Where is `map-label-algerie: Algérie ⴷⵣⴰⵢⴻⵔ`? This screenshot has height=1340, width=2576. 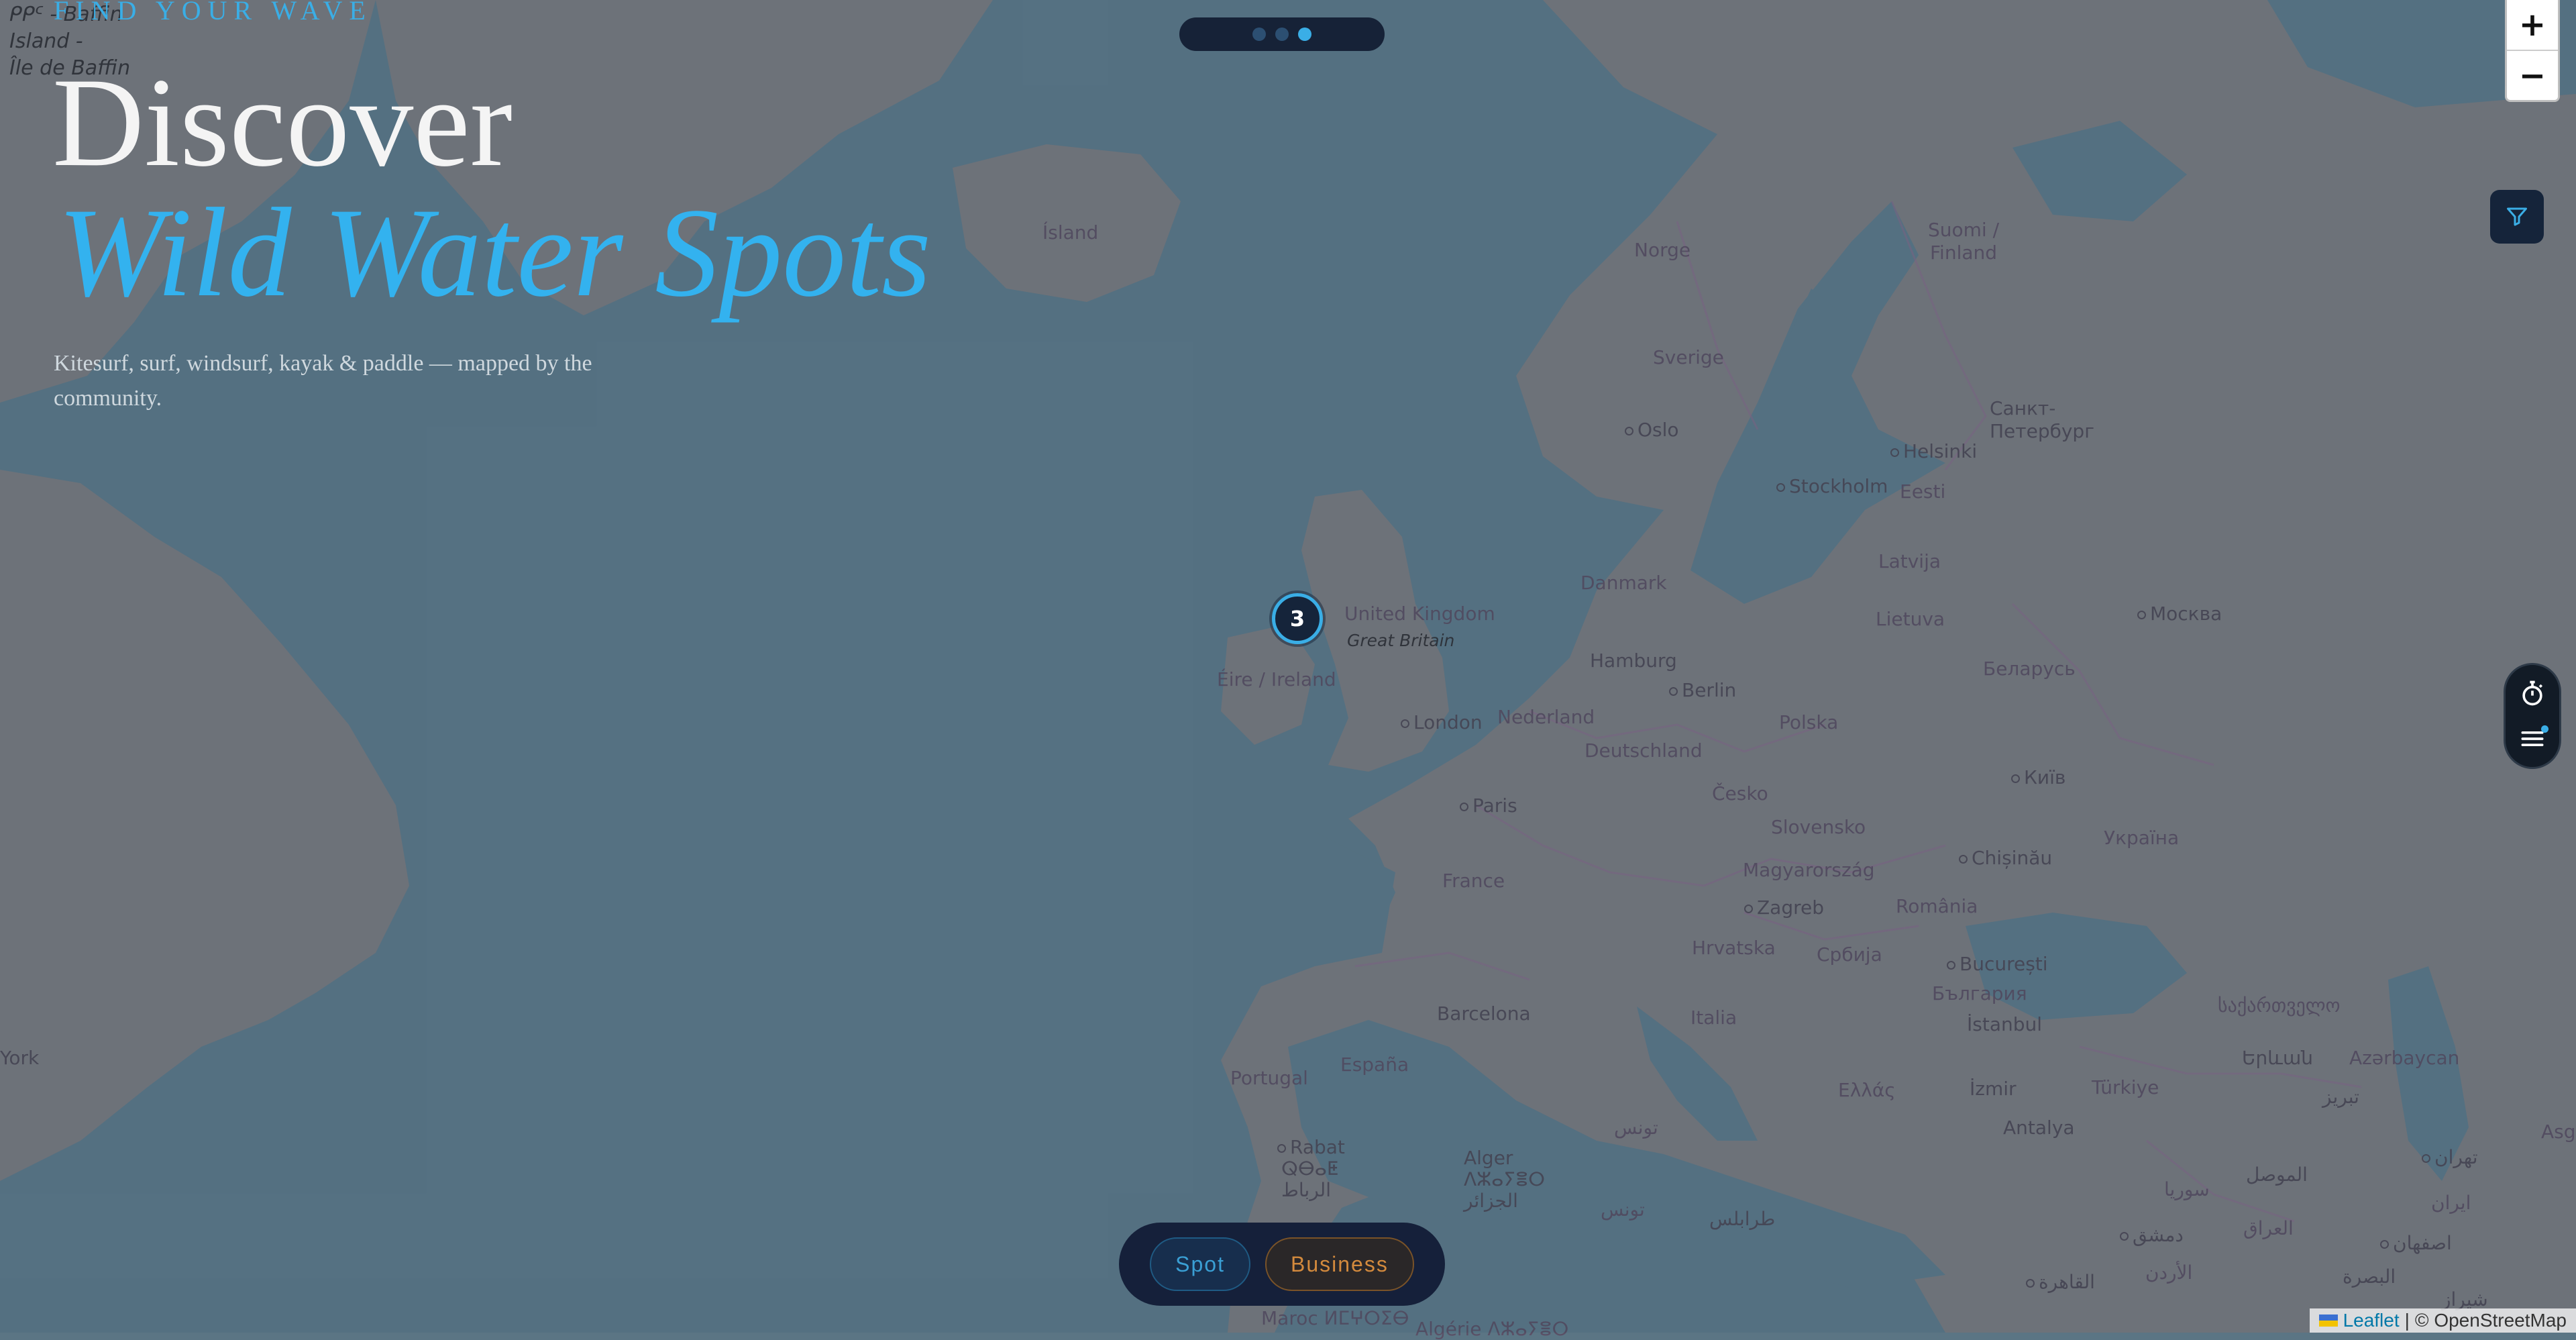
map-label-algerie: Algérie ⴷⵣⴰⵢⴻⵔ is located at coordinates (1492, 1329).